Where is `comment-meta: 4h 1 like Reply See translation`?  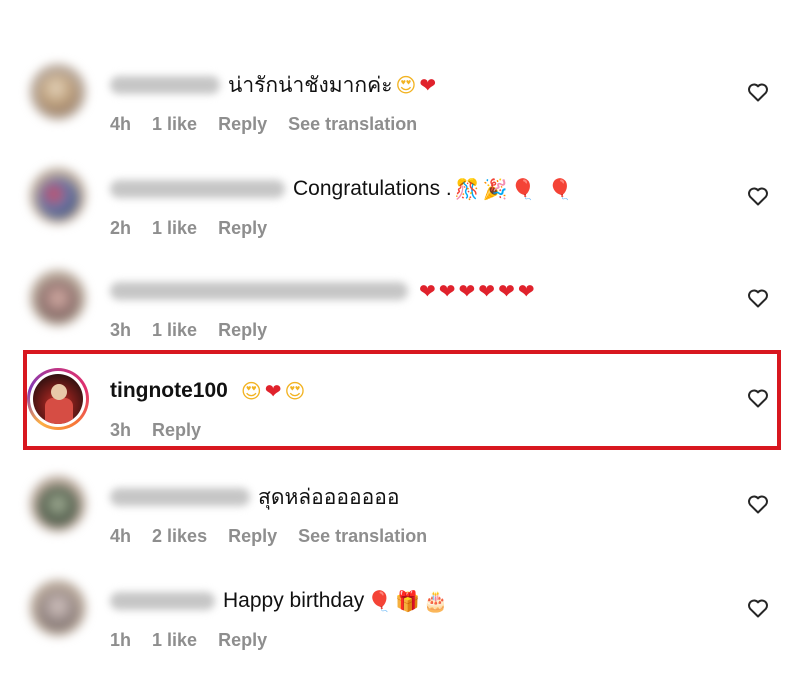 comment-meta: 4h 1 like Reply See translation is located at coordinates (271, 124).